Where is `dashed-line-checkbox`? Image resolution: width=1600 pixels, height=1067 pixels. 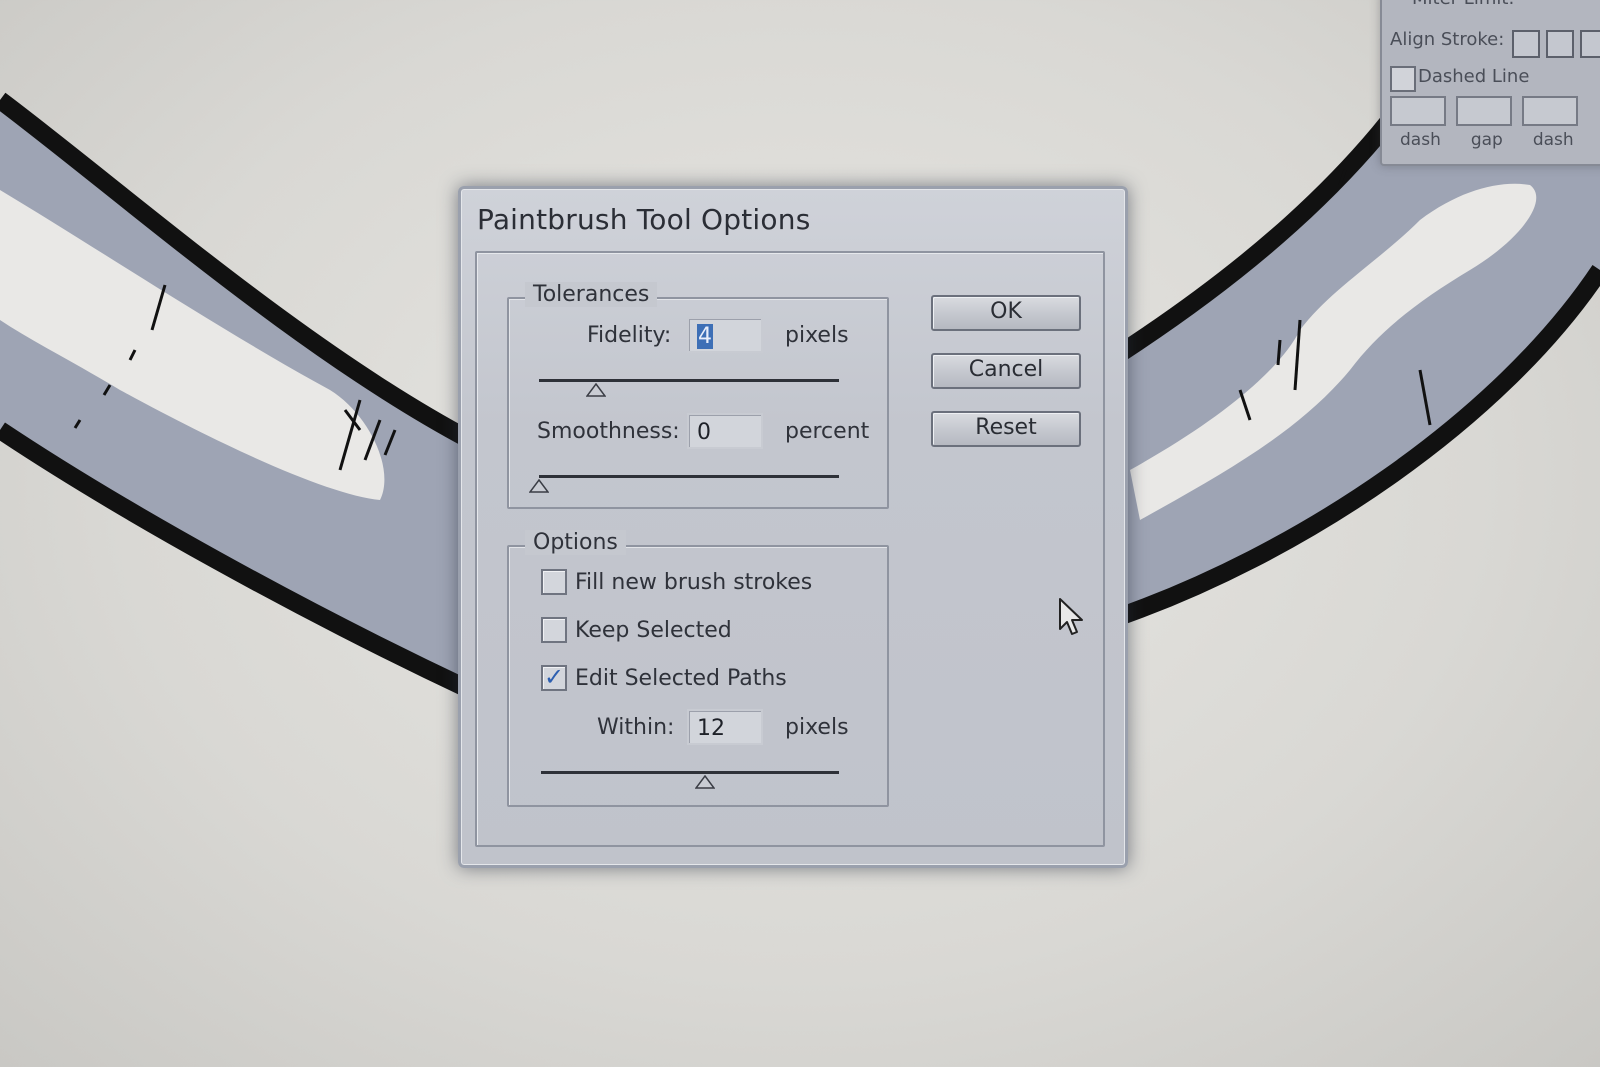 dashed-line-checkbox is located at coordinates (1403, 79).